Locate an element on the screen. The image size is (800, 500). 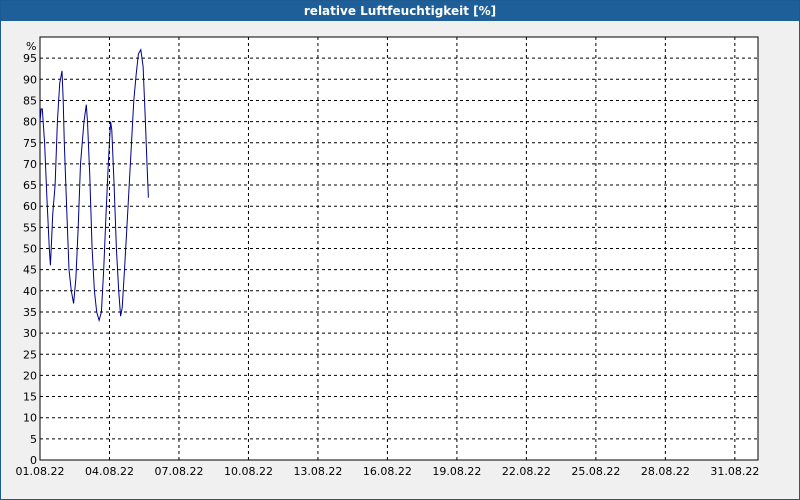
x-tick-label: 31.08.22 is located at coordinates (734, 471).